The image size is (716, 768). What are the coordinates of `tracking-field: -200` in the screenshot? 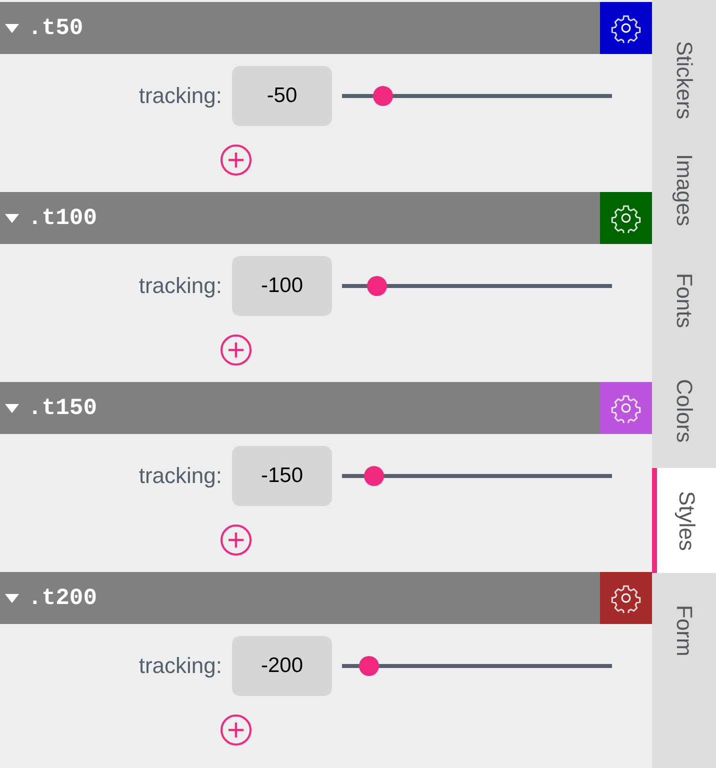 It's located at (282, 666).